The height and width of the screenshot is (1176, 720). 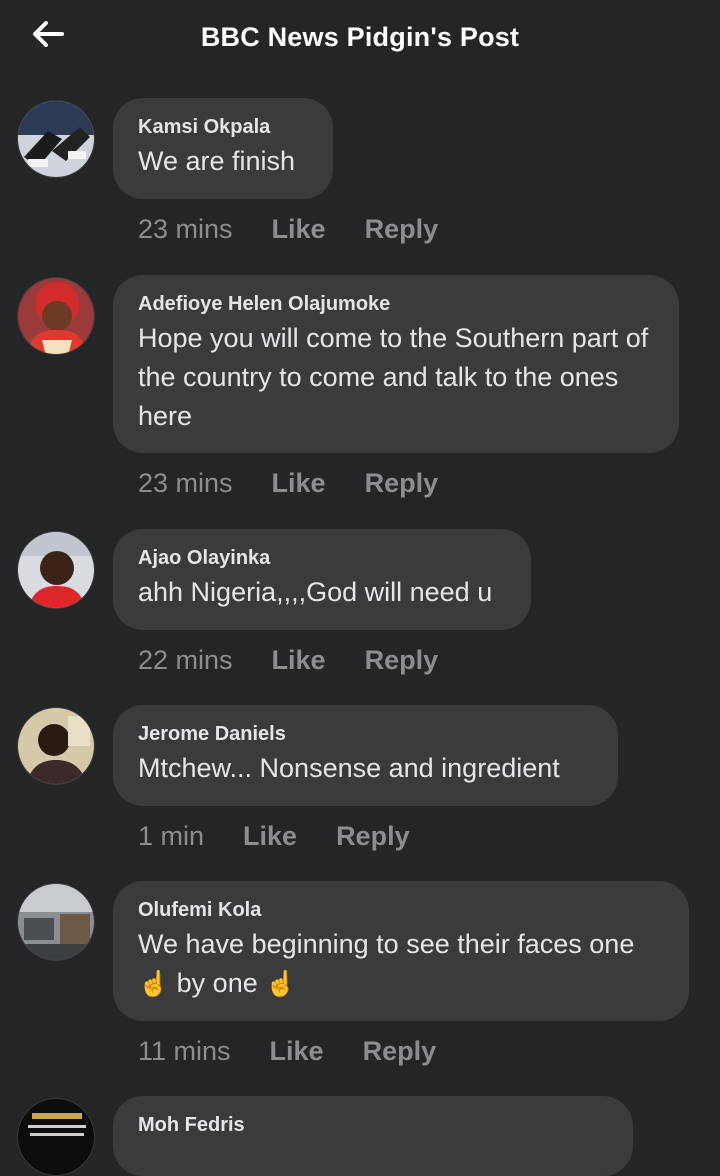 I want to click on comment-bubble: Moh Fedris, so click(x=373, y=1136).